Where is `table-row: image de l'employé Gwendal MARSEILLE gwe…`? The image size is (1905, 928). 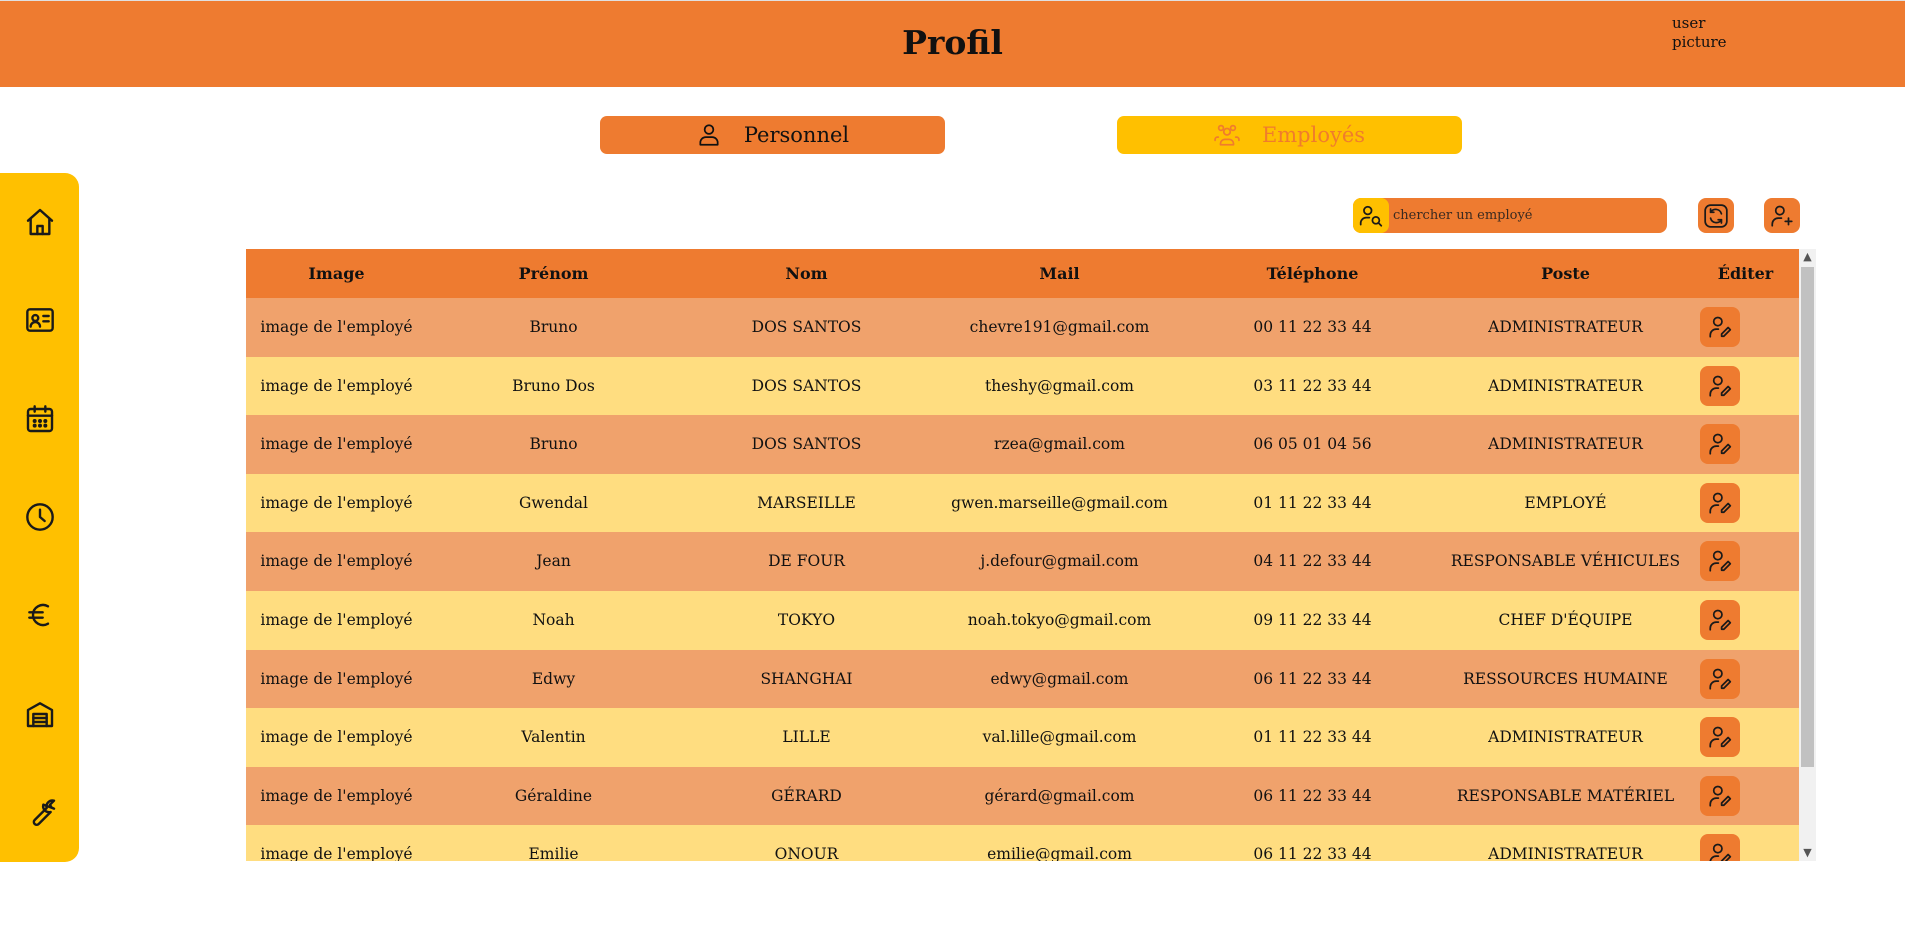
table-row: image de l'employé Gwendal MARSEILLE gwe… is located at coordinates (1022, 503).